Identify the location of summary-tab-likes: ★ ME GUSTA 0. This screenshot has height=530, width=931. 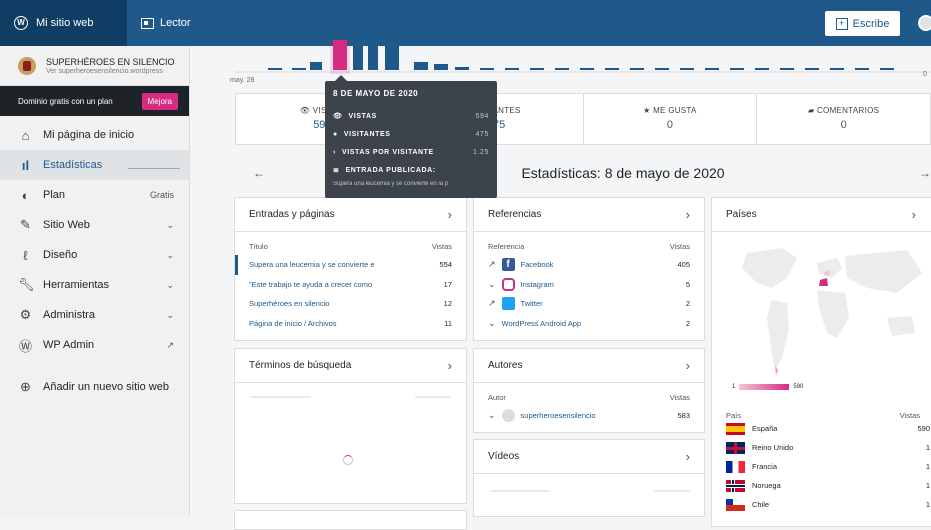
(671, 119).